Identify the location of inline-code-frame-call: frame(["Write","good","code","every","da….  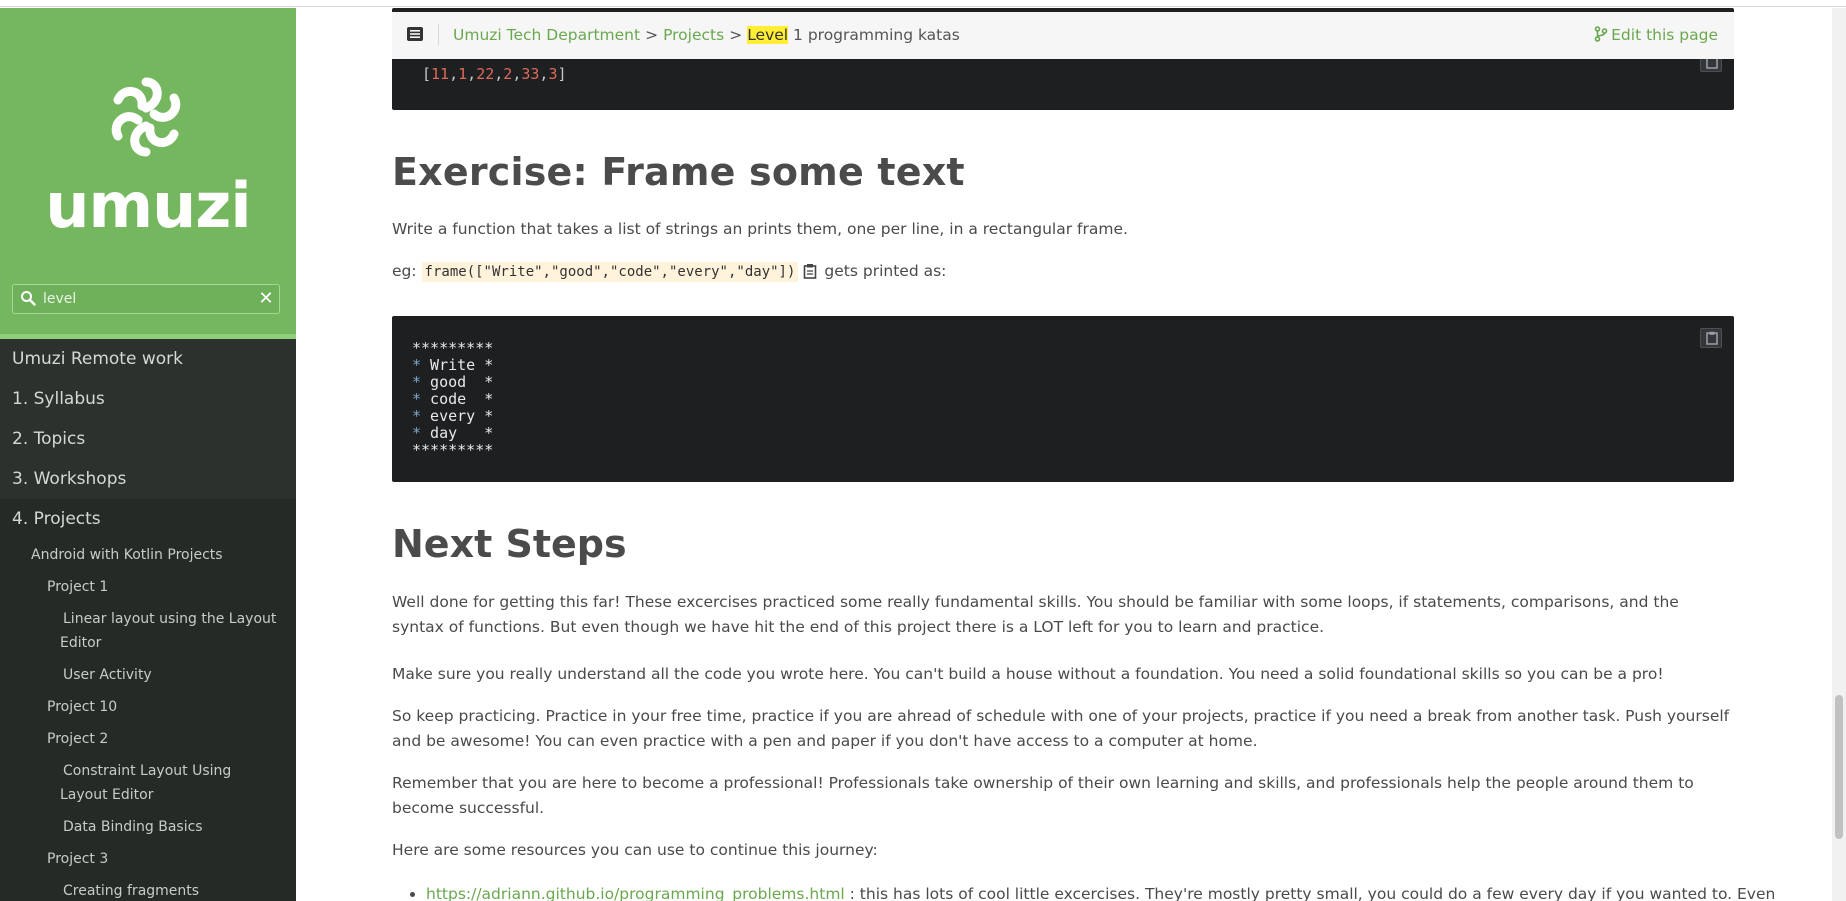
(610, 272).